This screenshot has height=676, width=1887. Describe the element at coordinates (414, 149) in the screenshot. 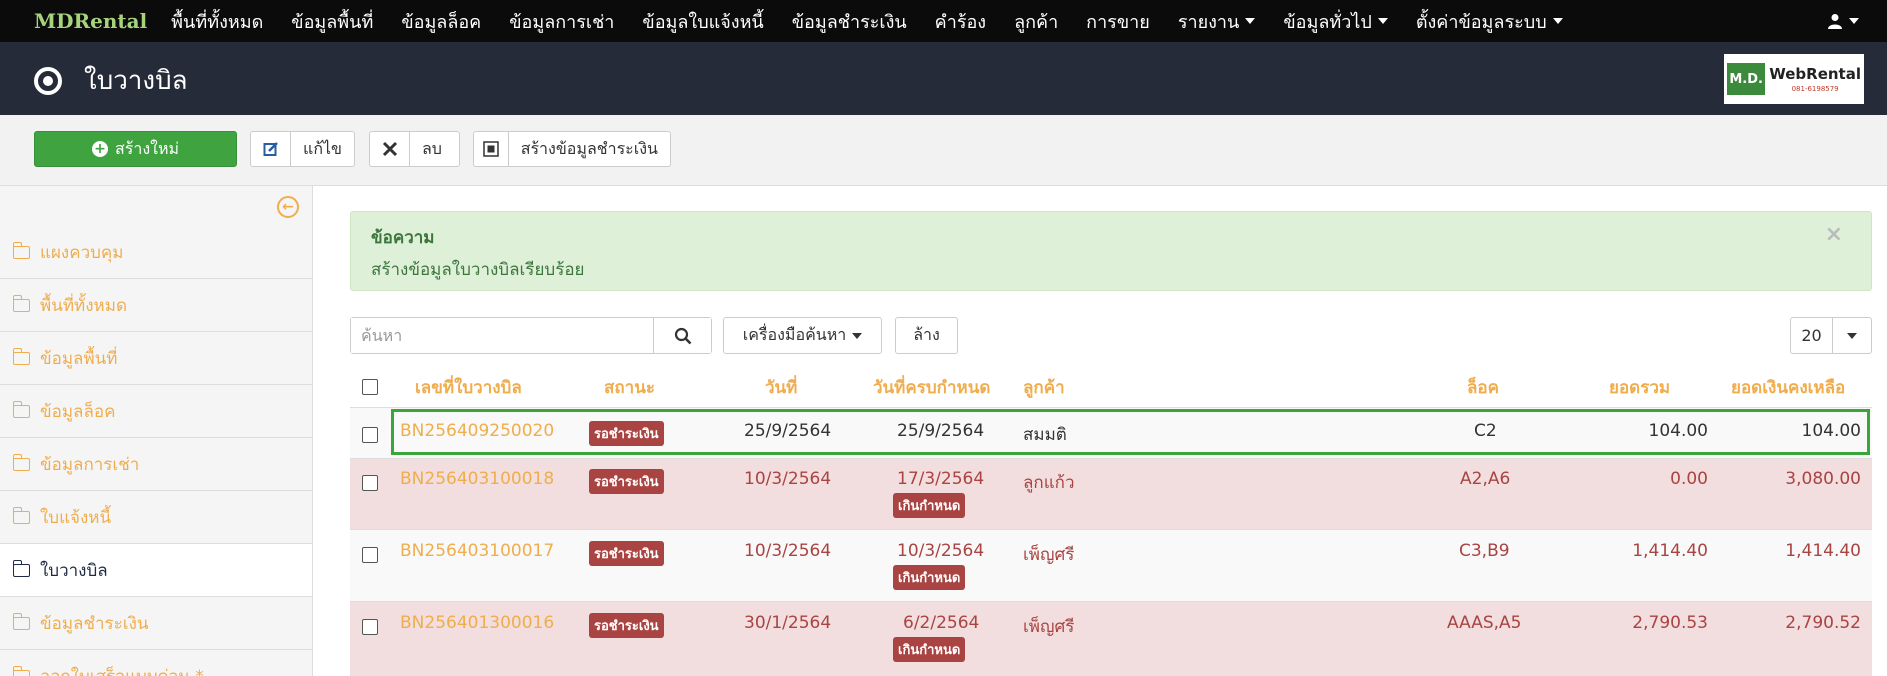

I see `delete-button: ลบ` at that location.